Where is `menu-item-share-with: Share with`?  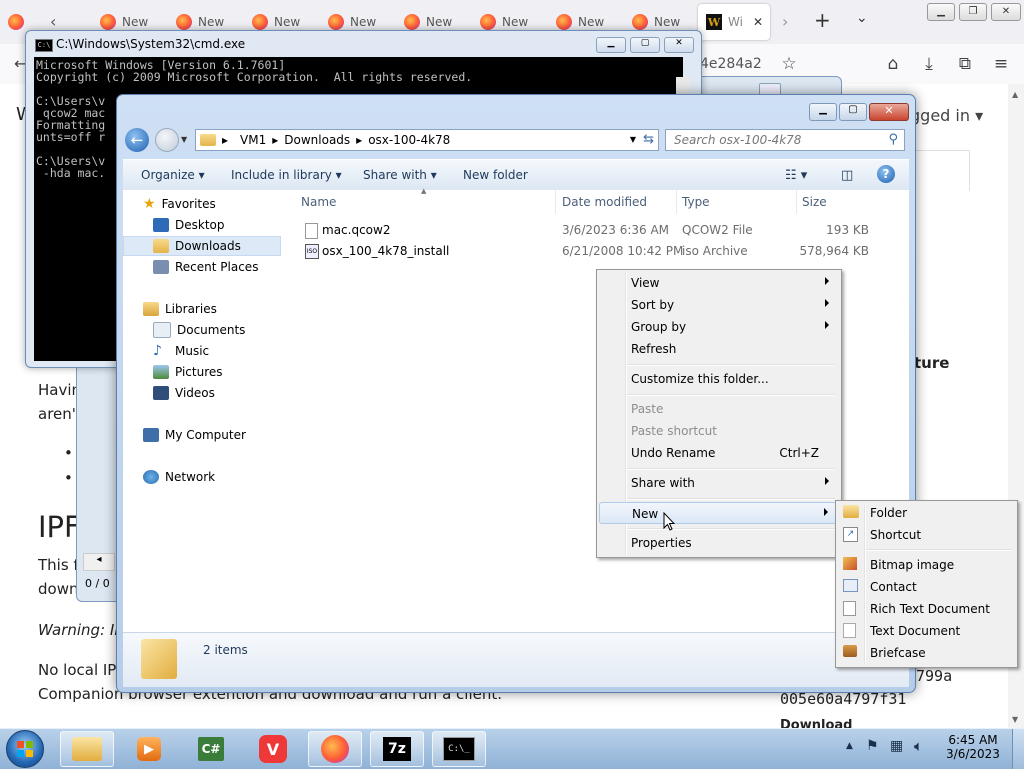
menu-item-share-with: Share with is located at coordinates (718, 483).